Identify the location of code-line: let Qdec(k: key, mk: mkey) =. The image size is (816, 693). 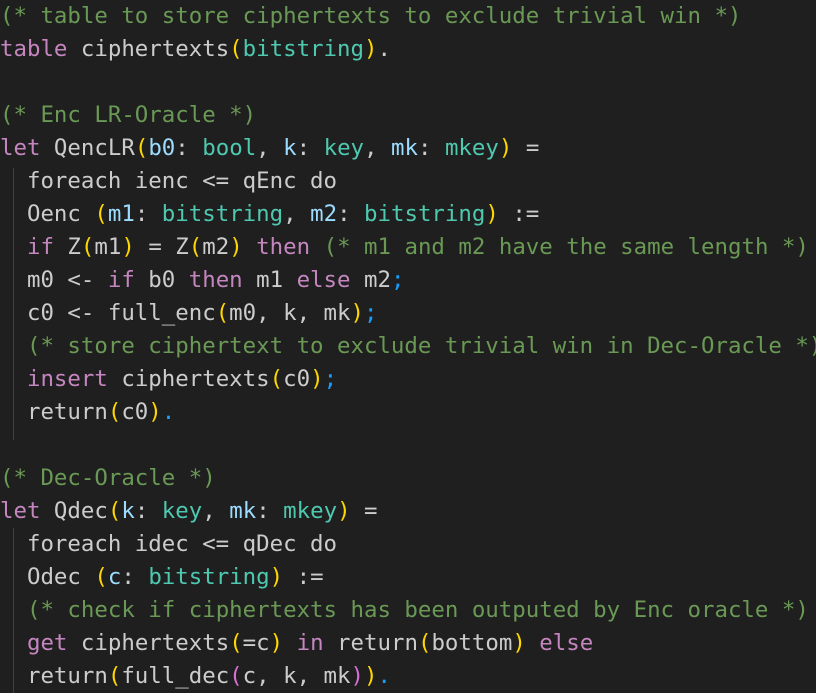
(189, 511).